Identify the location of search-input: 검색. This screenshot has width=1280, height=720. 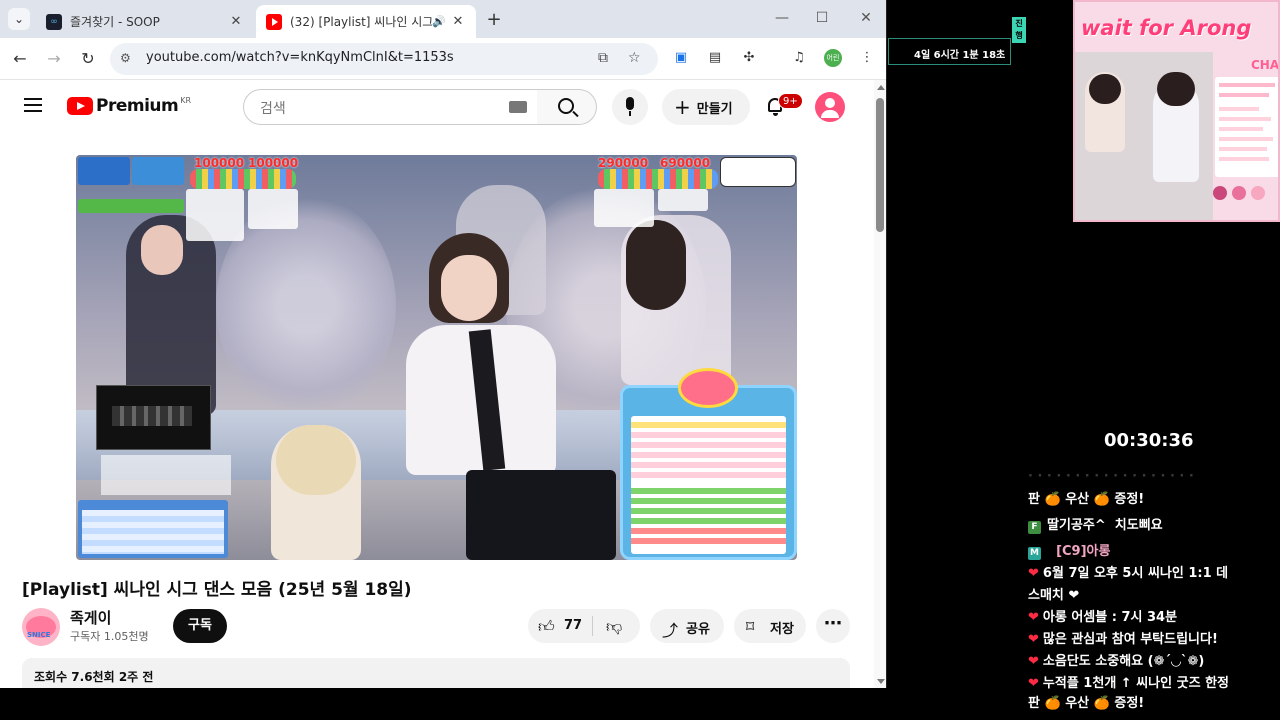
(390, 107).